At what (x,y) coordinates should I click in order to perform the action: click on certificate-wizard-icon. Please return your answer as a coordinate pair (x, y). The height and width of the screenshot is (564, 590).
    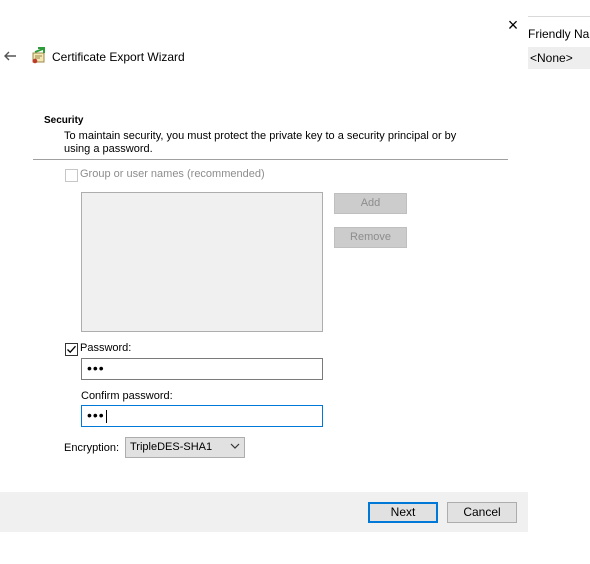
    Looking at the image, I should click on (39, 56).